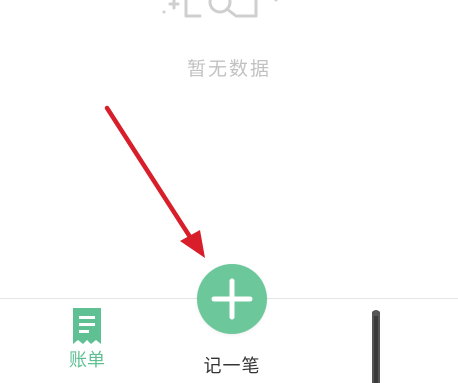 This screenshot has height=383, width=458. Describe the element at coordinates (87, 360) in the screenshot. I see `tab-bills-label: 账单` at that location.